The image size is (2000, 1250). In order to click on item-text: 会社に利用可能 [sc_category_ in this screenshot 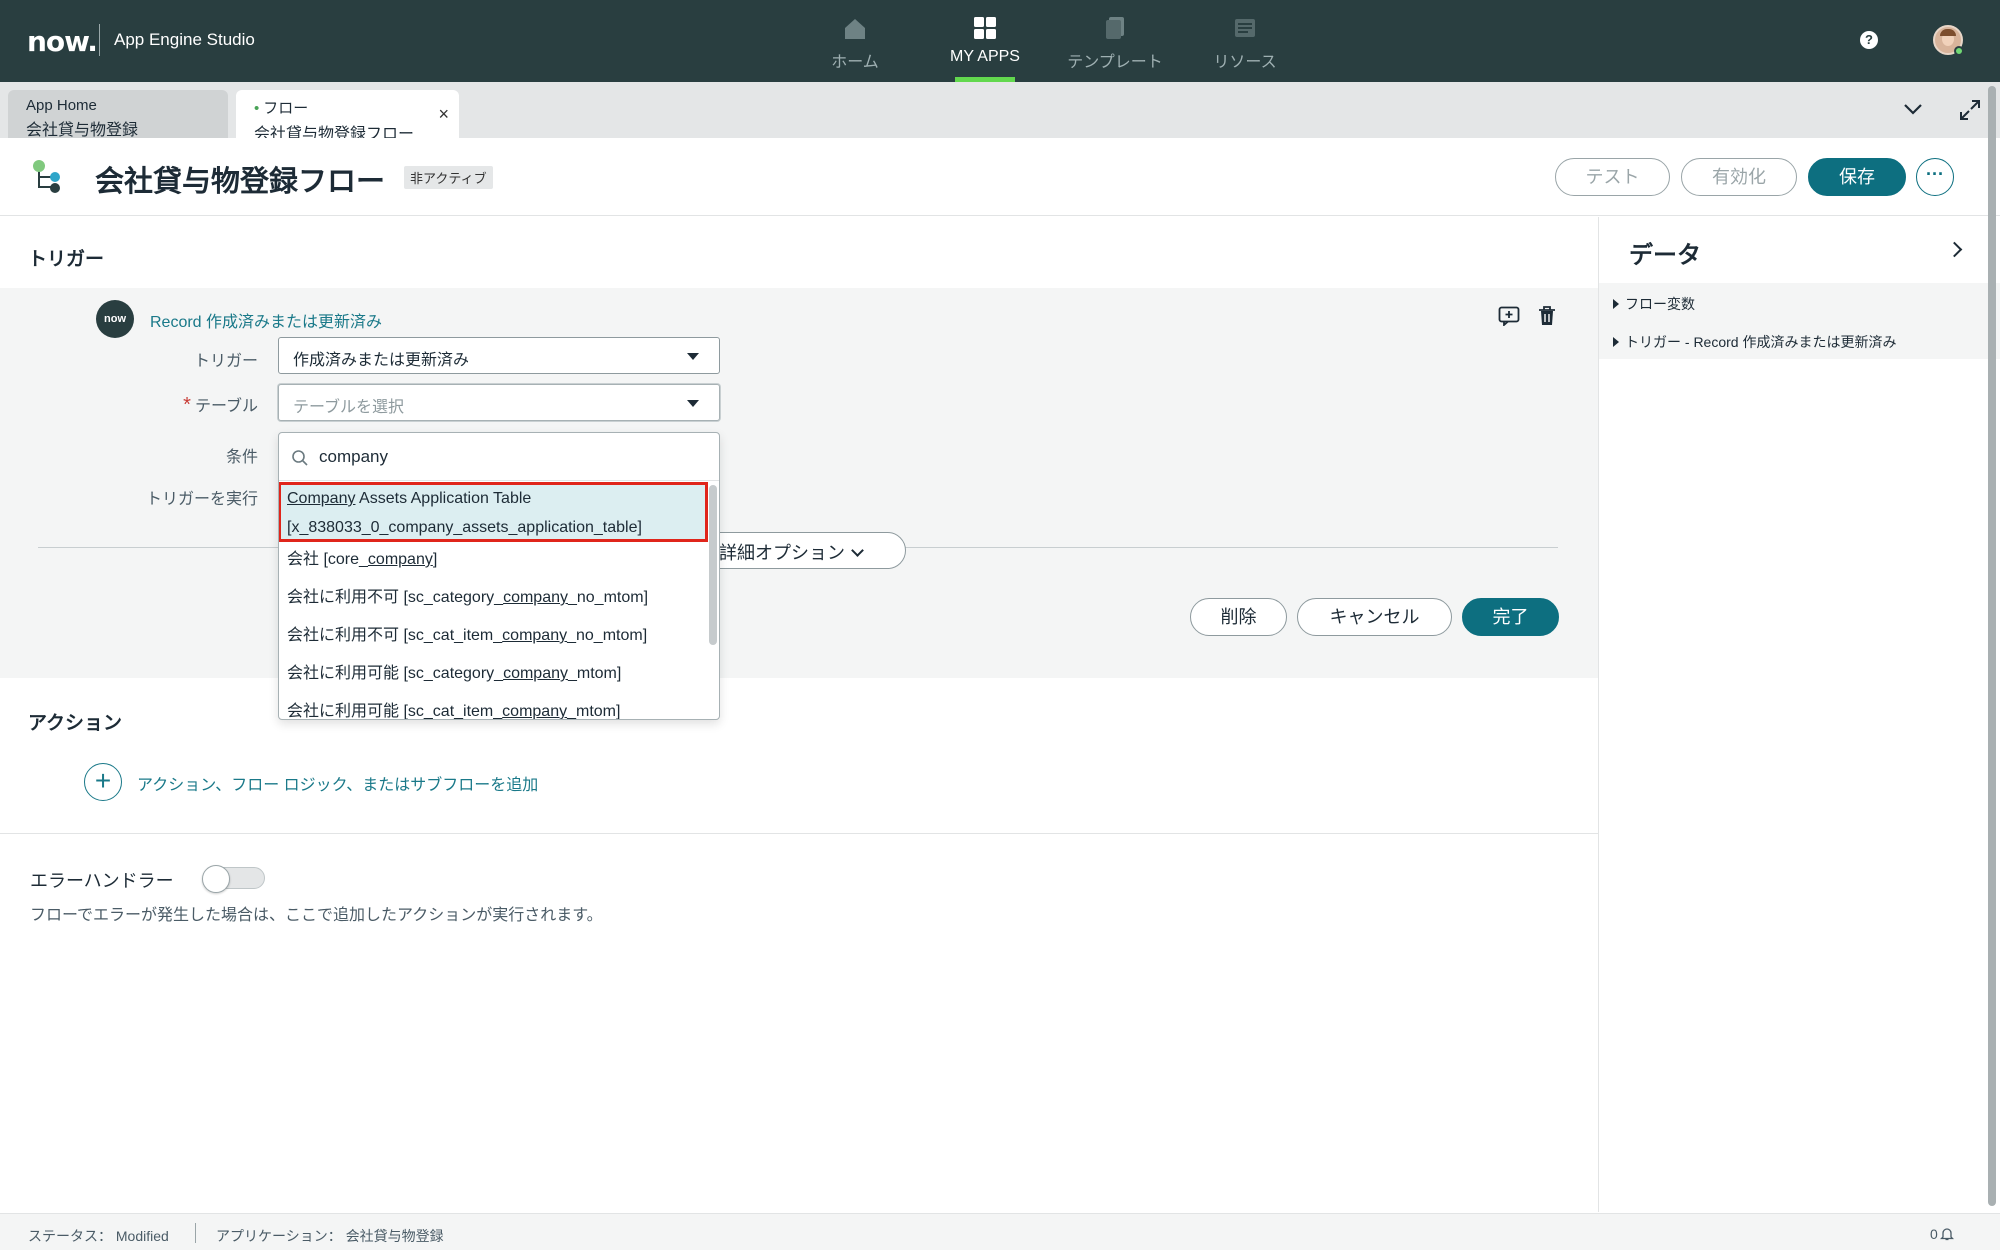, I will do `click(395, 673)`.